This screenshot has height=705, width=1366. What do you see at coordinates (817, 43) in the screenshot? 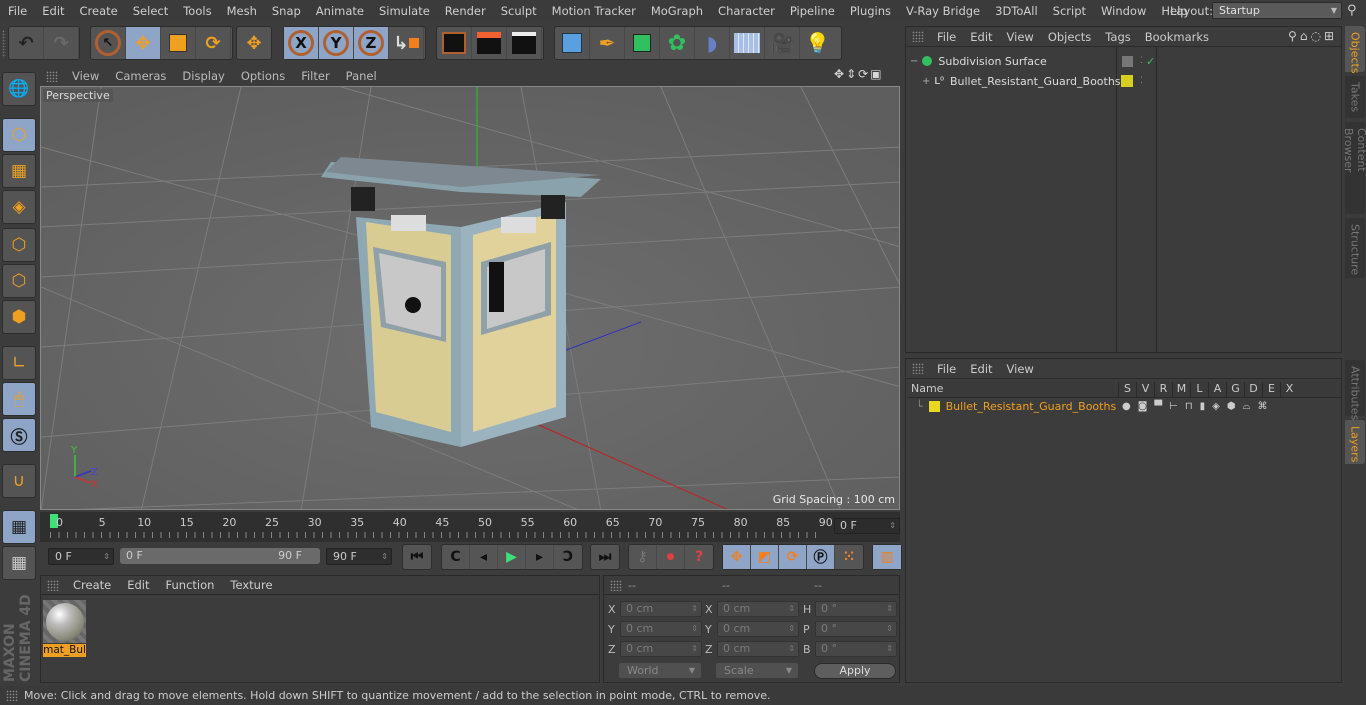
I see `light-icon: 💡` at bounding box center [817, 43].